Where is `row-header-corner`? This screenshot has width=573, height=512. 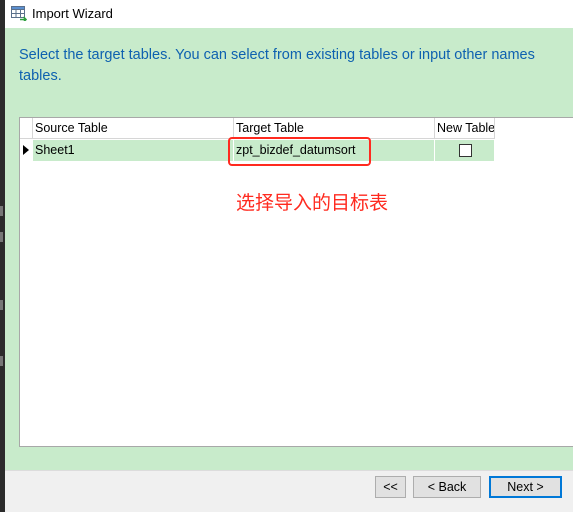 row-header-corner is located at coordinates (26, 128).